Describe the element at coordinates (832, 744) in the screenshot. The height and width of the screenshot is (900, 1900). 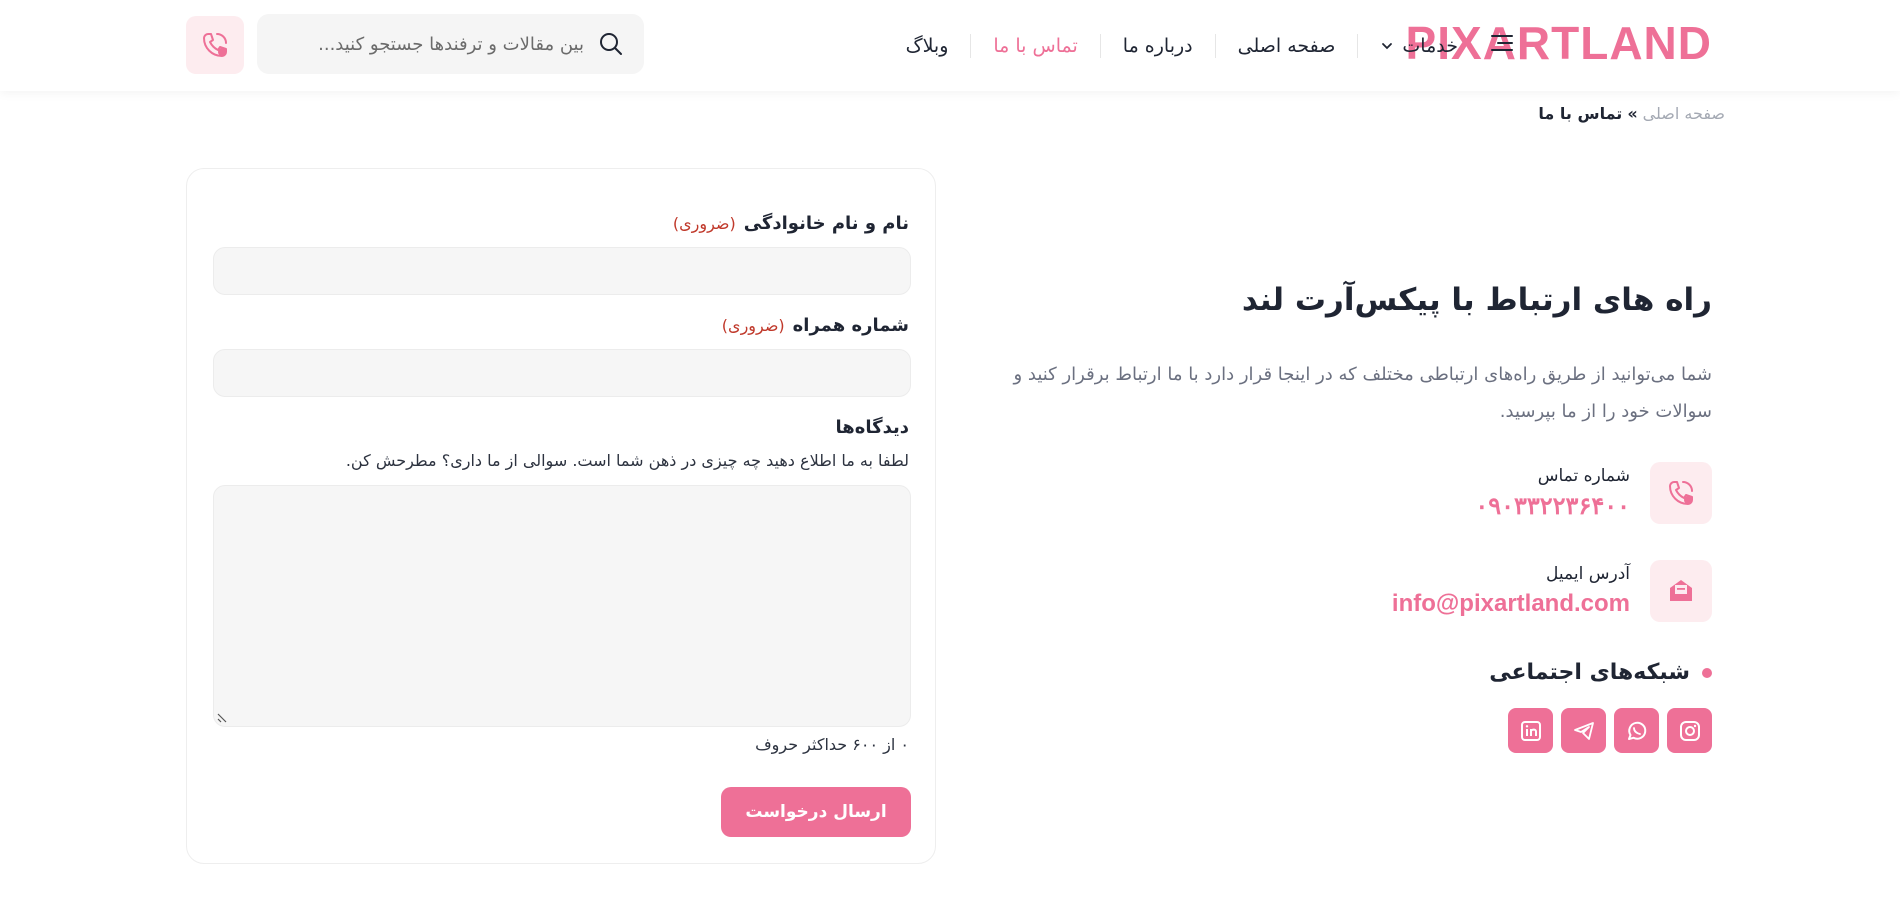
I see `char-counter: ۰ از ۶۰۰ حداکثر حروف` at that location.